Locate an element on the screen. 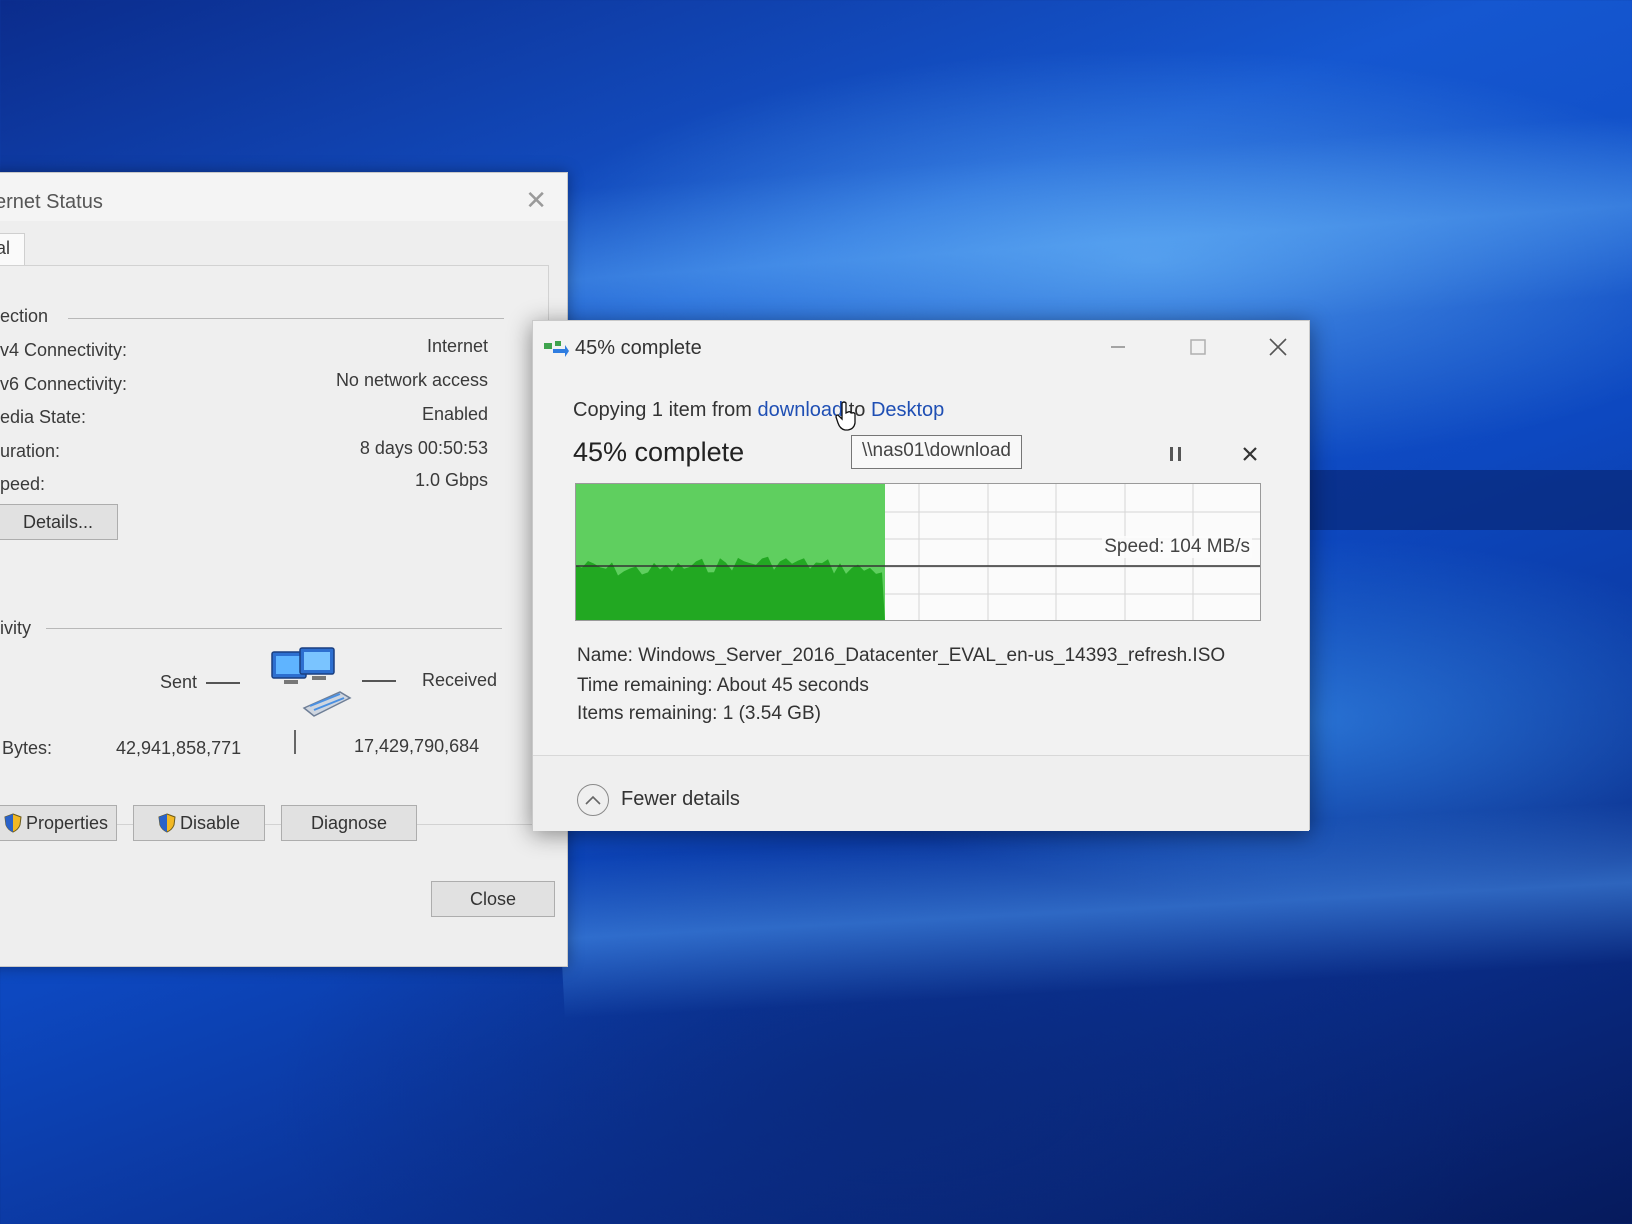  media-state-value: Enabled is located at coordinates (454, 414).